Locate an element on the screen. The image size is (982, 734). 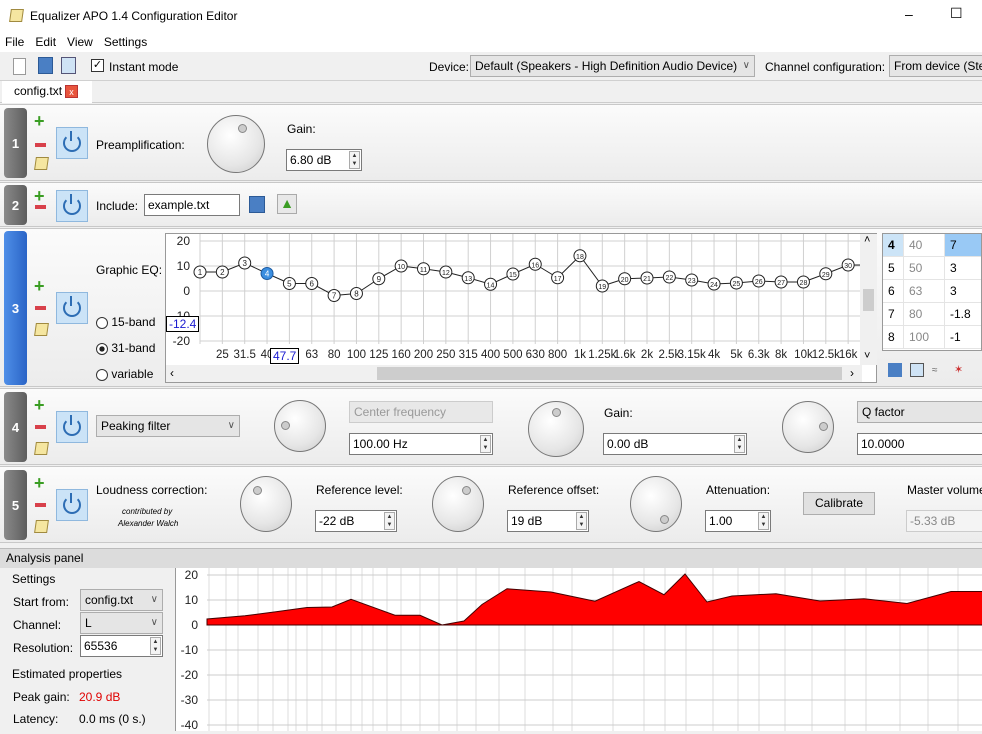
scroll-up-icon: ˄ is located at coordinates (867, 240).